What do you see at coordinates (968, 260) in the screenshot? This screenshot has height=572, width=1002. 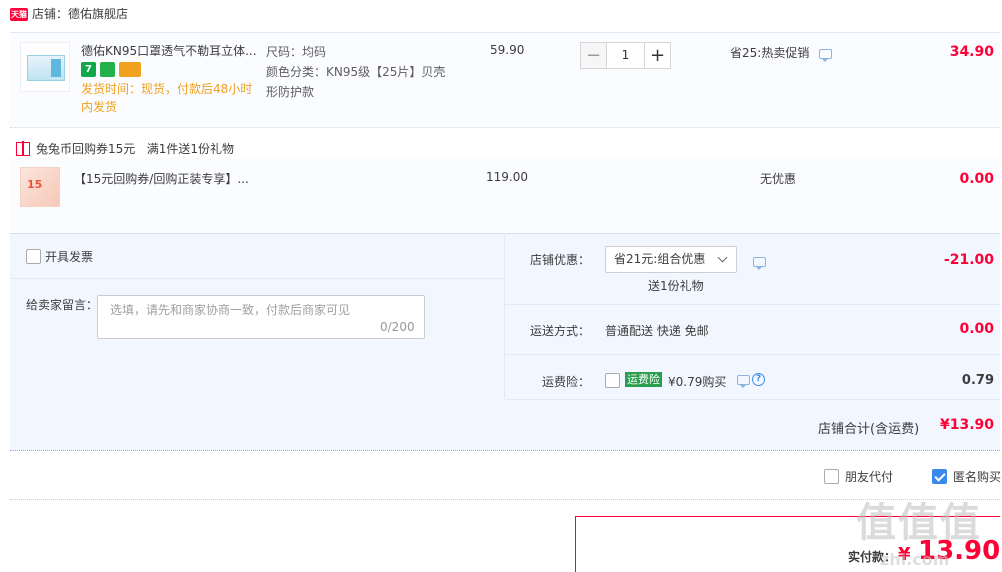 I see `shop-discount-value: -21.00` at bounding box center [968, 260].